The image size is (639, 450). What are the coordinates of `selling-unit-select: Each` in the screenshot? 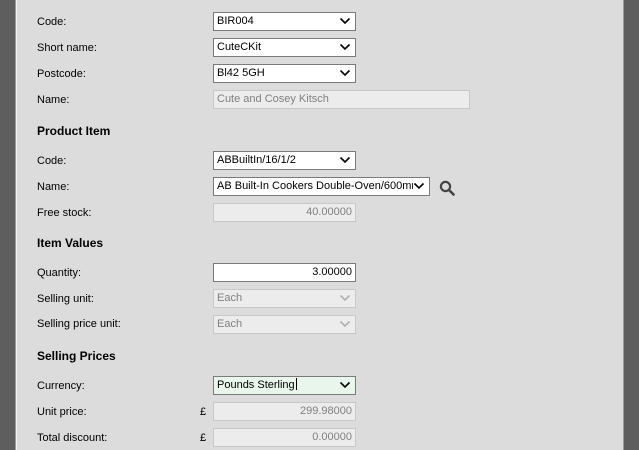 It's located at (284, 298).